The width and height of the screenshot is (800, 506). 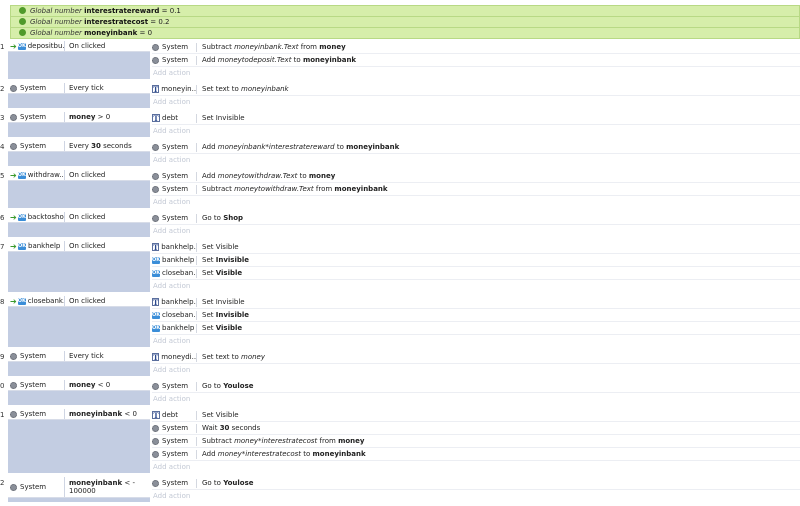 I want to click on action-row: OK closeban... Set Visible, so click(x=476, y=273).